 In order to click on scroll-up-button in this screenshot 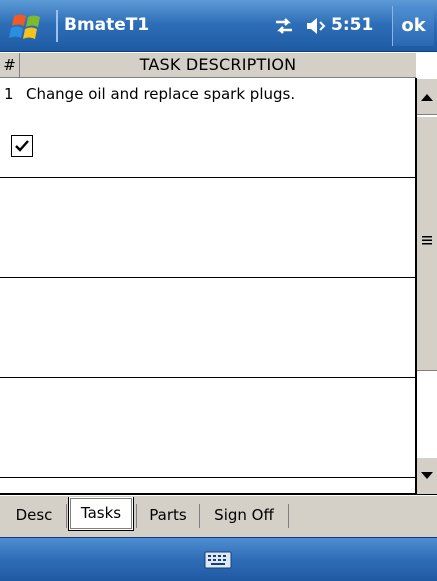, I will do `click(427, 96)`.